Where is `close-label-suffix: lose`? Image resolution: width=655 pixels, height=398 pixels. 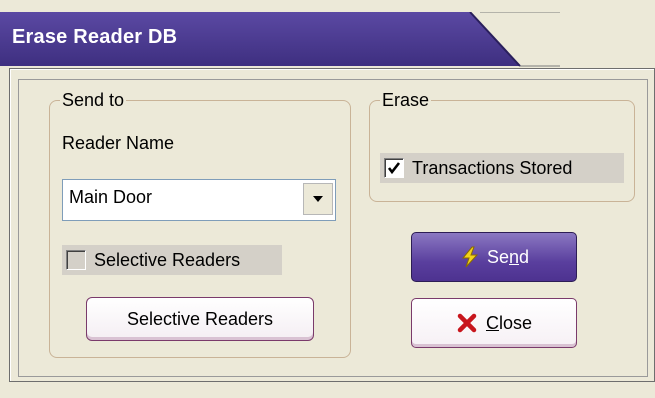 close-label-suffix: lose is located at coordinates (515, 322).